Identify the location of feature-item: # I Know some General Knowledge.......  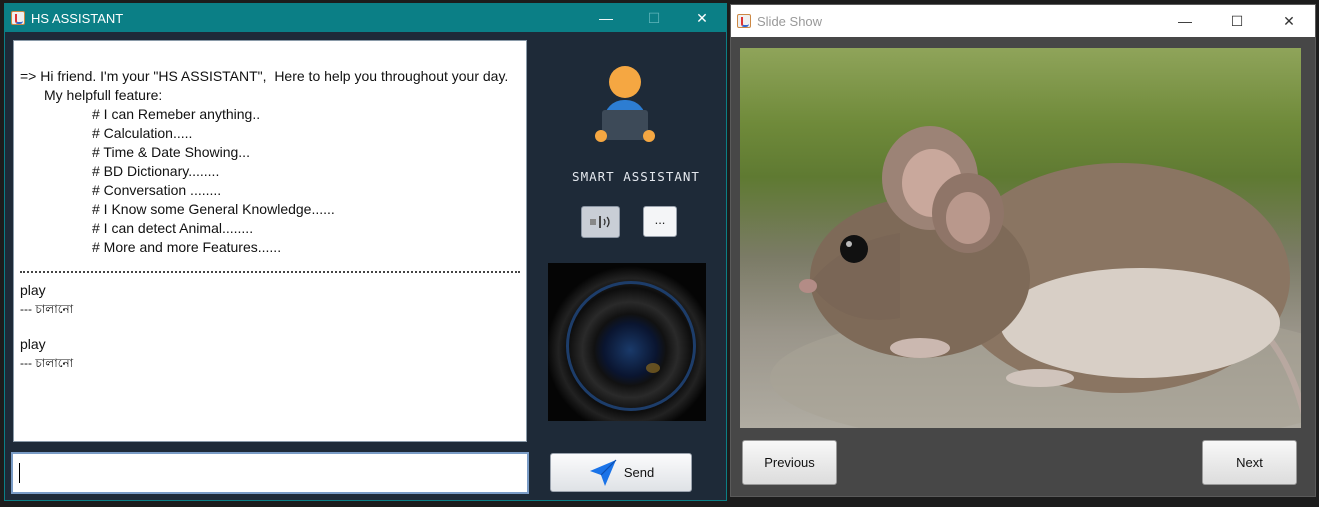
(213, 209).